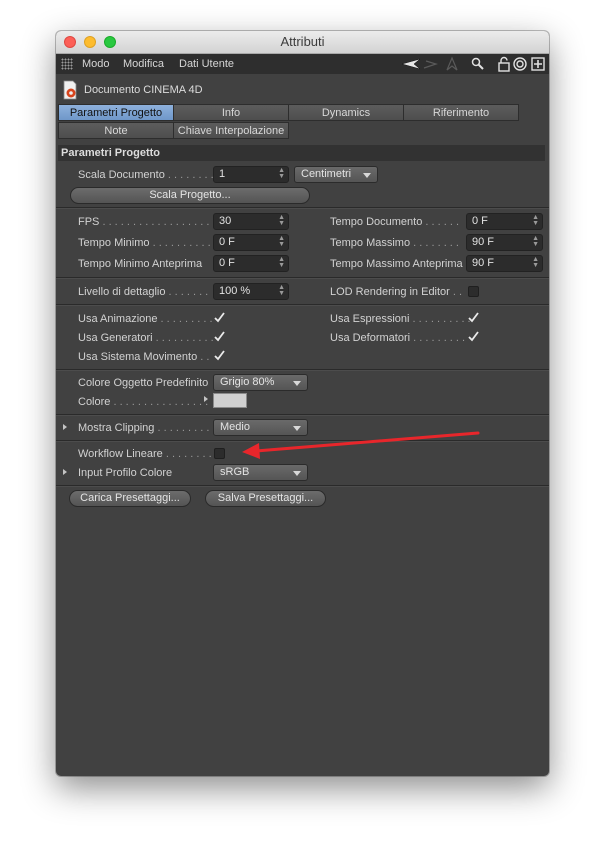 The height and width of the screenshot is (857, 605). What do you see at coordinates (361, 445) in the screenshot?
I see `annotation-arrow-icon` at bounding box center [361, 445].